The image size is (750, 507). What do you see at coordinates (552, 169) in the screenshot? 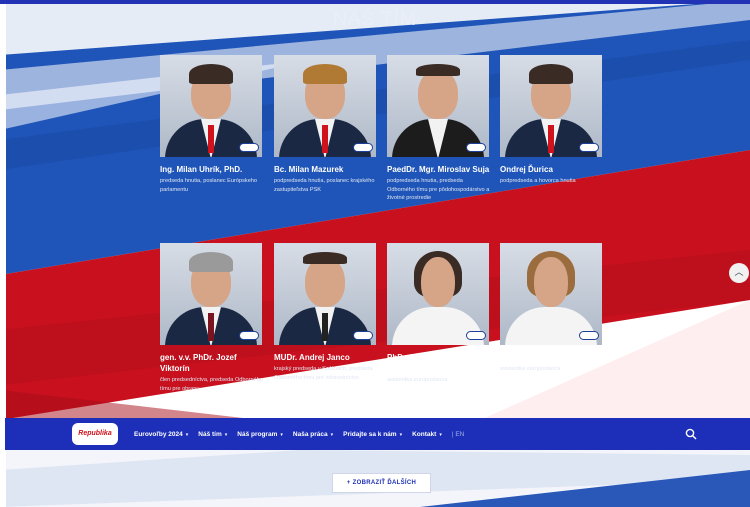
I see `member-name: Ondrej Ďurica` at bounding box center [552, 169].